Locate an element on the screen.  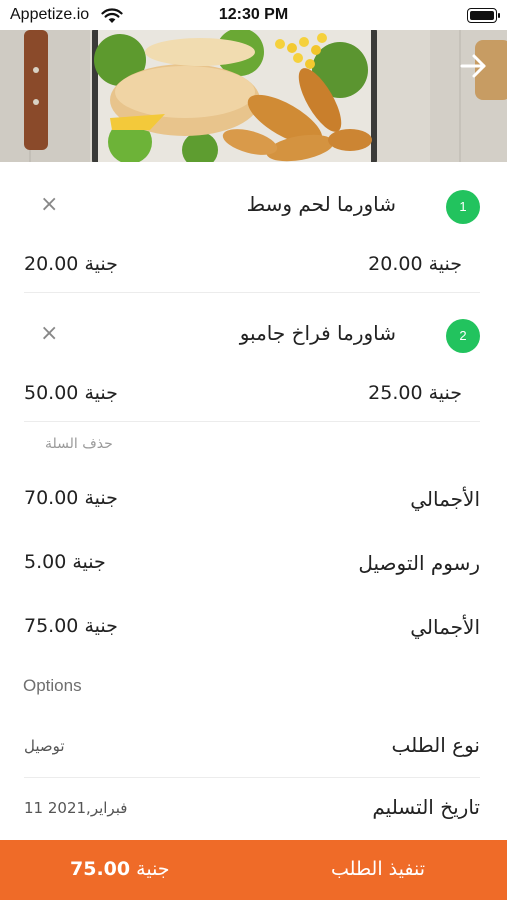
order-type-value: توصيل is located at coordinates (44, 746).